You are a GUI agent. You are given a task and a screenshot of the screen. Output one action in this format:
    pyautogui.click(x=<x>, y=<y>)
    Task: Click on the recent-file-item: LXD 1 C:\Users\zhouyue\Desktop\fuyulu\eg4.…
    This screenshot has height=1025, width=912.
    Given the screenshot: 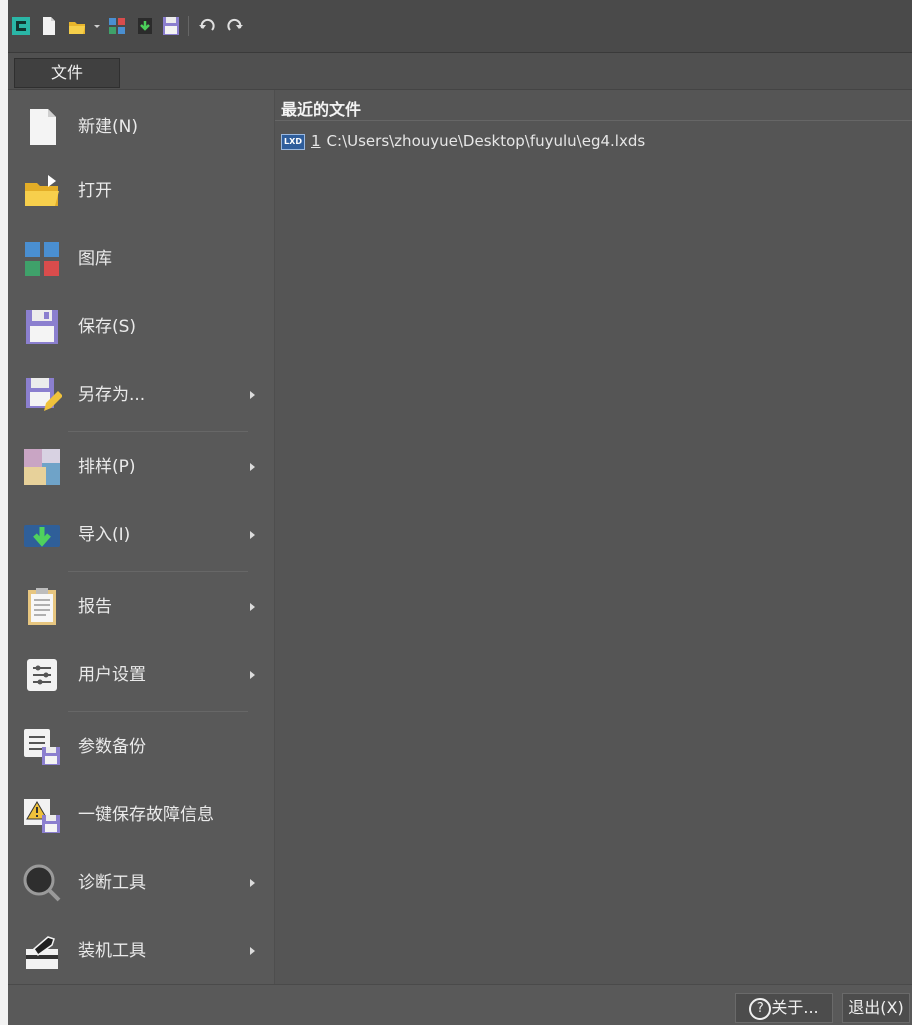 What is the action you would take?
    pyautogui.click(x=463, y=141)
    